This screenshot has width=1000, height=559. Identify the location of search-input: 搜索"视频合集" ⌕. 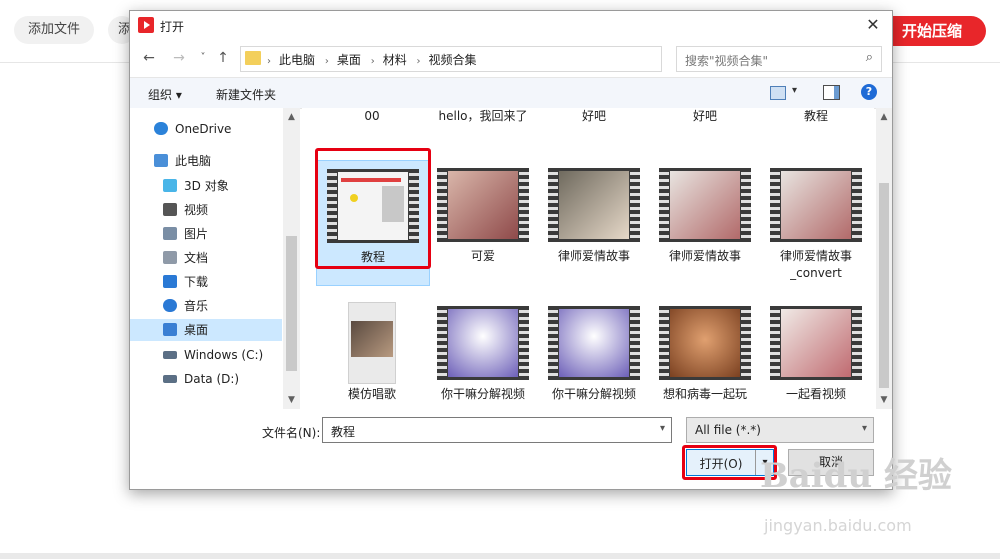
(779, 59).